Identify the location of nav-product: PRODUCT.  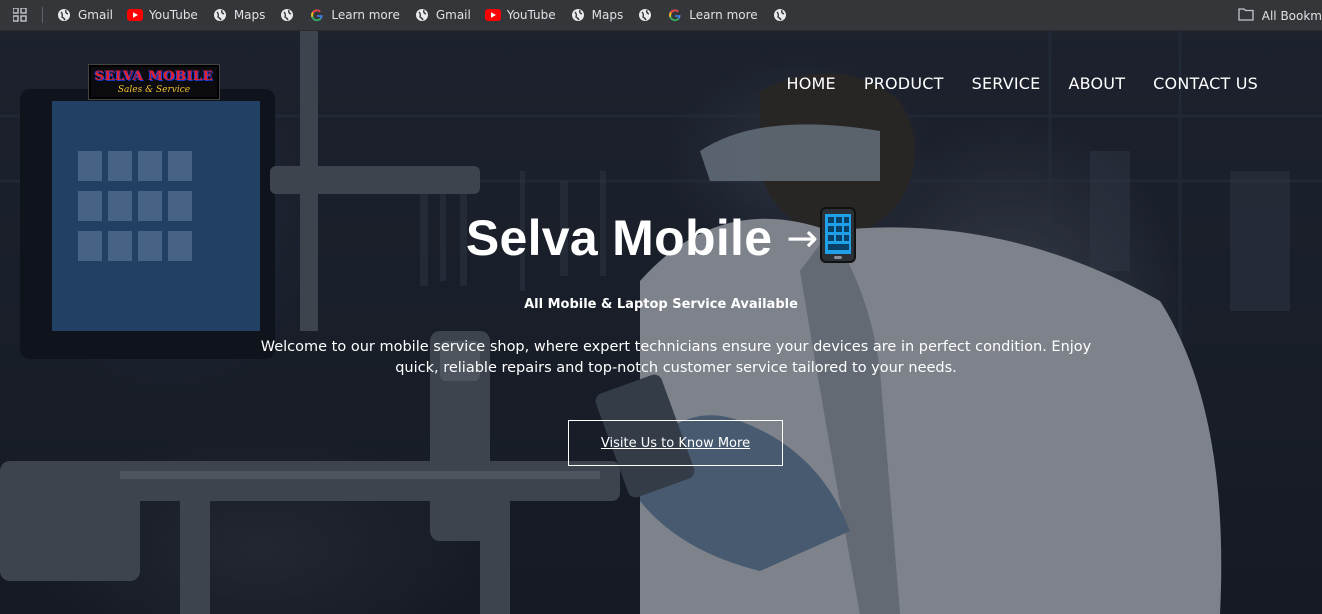
(904, 83).